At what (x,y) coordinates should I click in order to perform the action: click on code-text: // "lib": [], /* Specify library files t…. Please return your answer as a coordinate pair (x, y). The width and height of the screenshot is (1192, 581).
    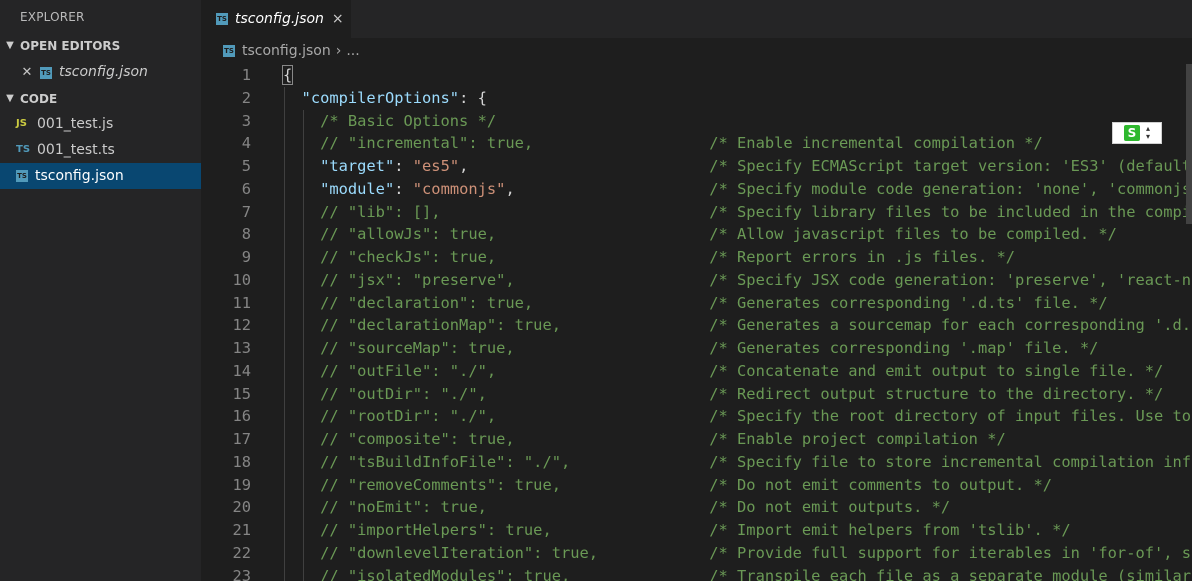
    Looking at the image, I should click on (737, 212).